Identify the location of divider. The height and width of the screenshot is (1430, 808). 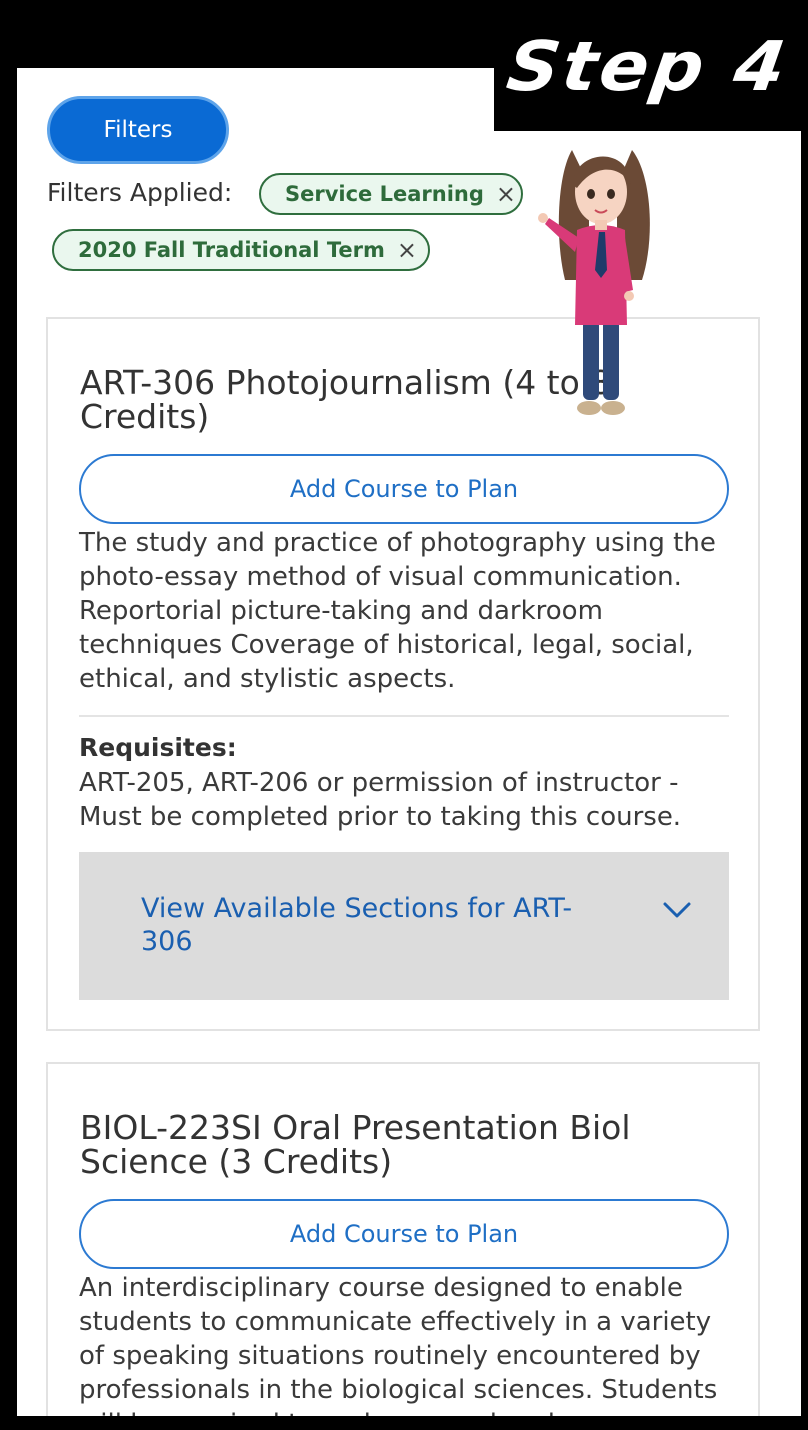
(404, 716).